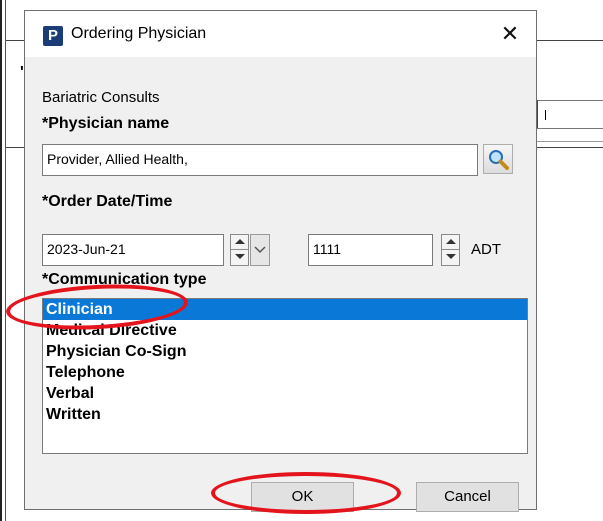  What do you see at coordinates (5, 260) in the screenshot?
I see `background-window-border-inner` at bounding box center [5, 260].